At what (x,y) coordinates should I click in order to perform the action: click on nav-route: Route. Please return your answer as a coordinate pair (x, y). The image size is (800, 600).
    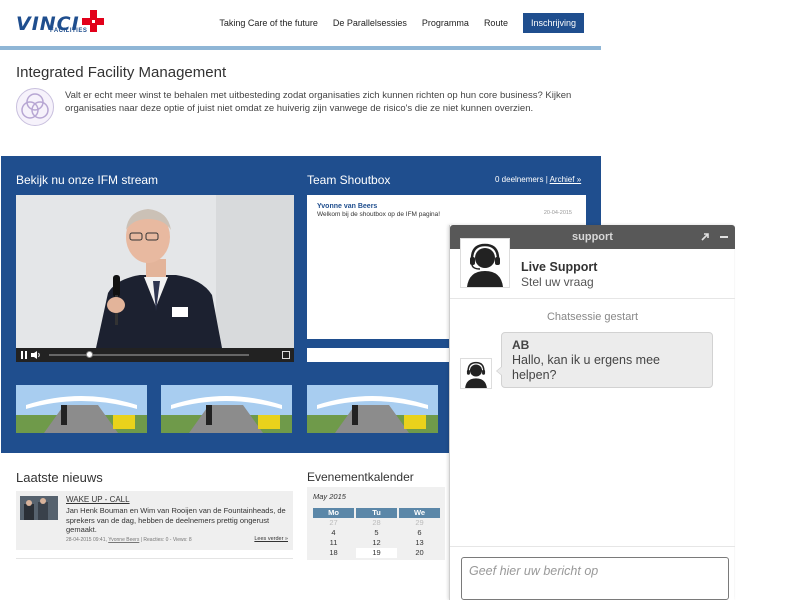
    Looking at the image, I should click on (496, 23).